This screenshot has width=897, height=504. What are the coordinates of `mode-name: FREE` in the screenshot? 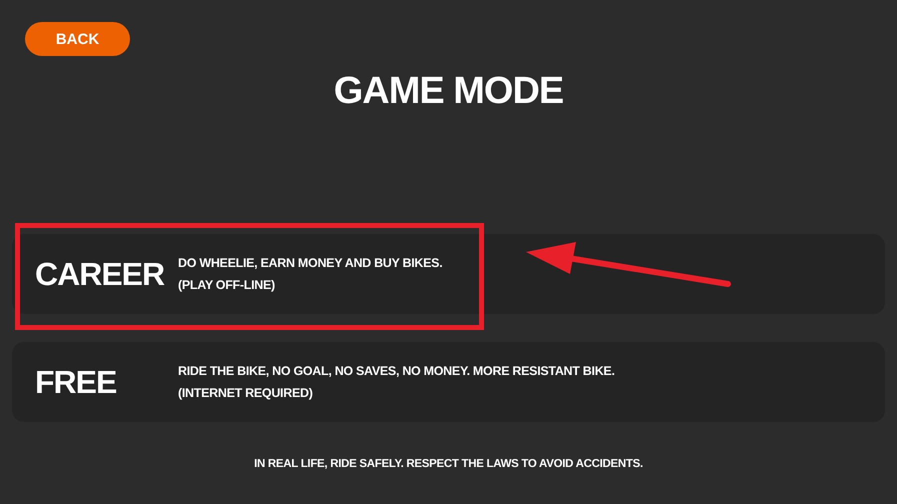 It's located at (76, 382).